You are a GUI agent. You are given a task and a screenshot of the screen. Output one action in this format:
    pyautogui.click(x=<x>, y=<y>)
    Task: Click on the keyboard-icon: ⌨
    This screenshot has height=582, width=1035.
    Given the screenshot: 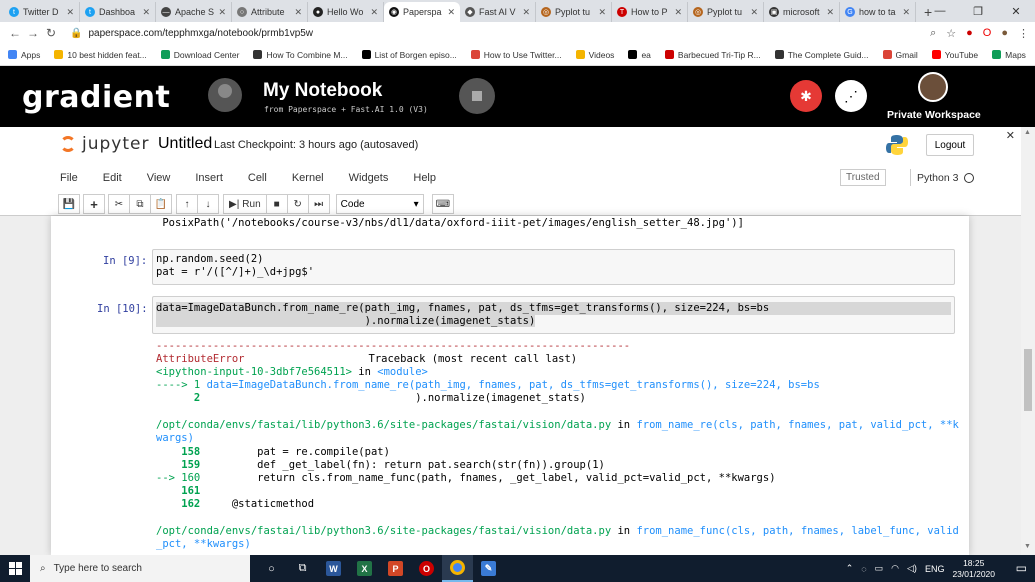 What is the action you would take?
    pyautogui.click(x=443, y=204)
    